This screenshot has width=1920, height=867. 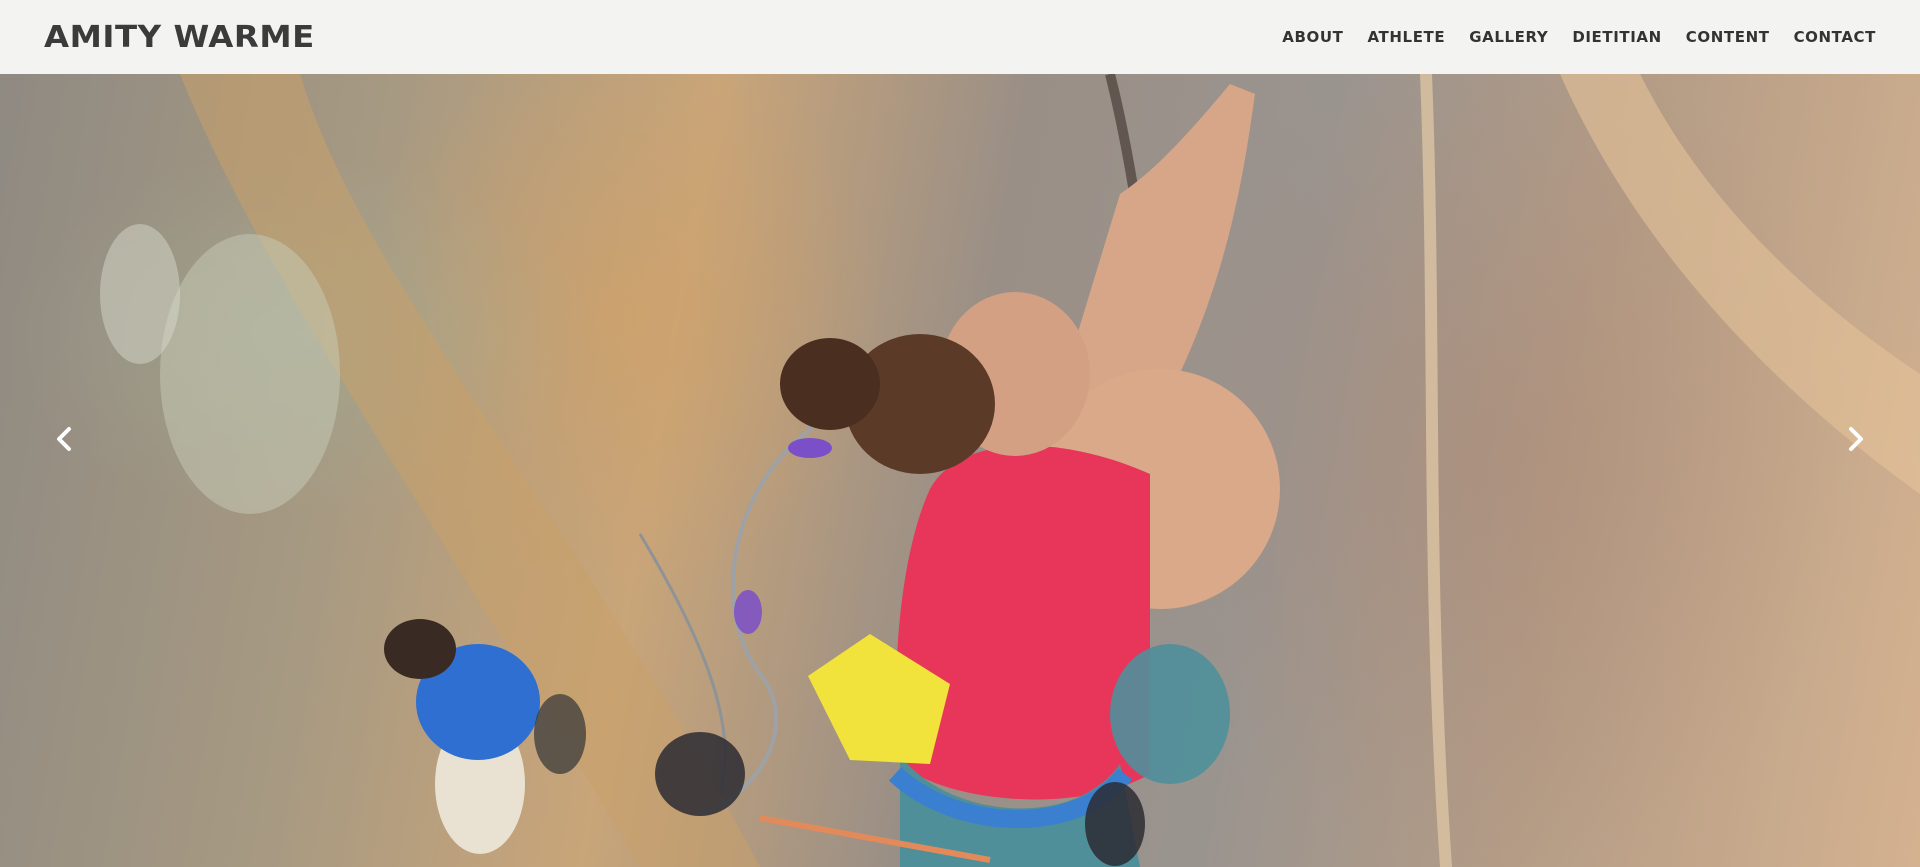 I want to click on nav-athlete: ATHLETE, so click(x=1407, y=37).